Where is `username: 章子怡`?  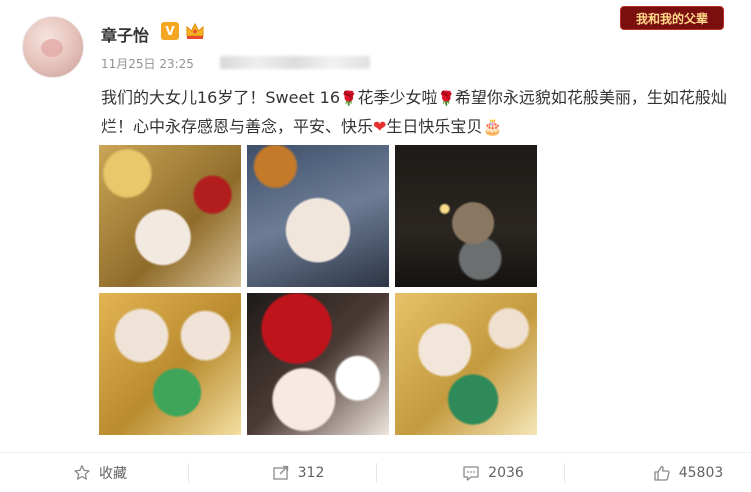 username: 章子怡 is located at coordinates (125, 34).